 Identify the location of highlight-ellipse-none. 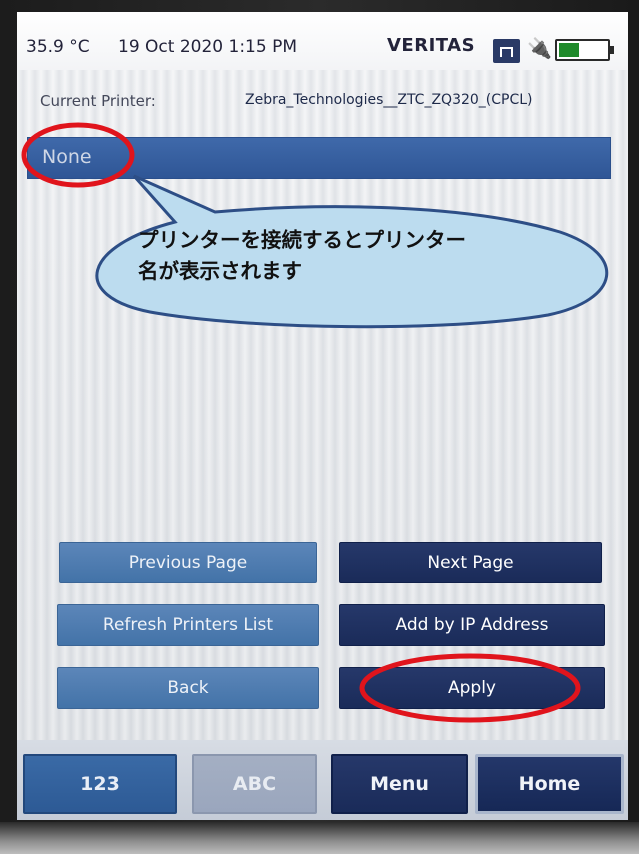
(78, 155).